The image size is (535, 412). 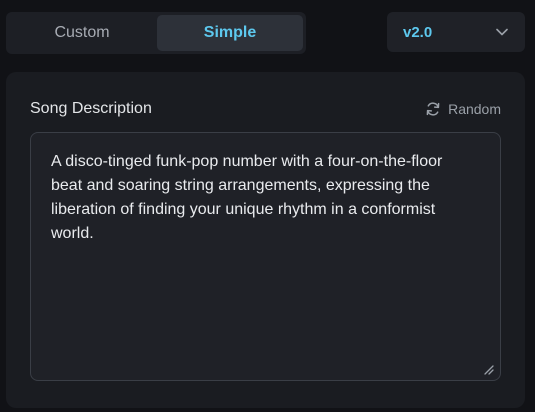 What do you see at coordinates (265, 109) in the screenshot?
I see `panel-header: Song Description Random` at bounding box center [265, 109].